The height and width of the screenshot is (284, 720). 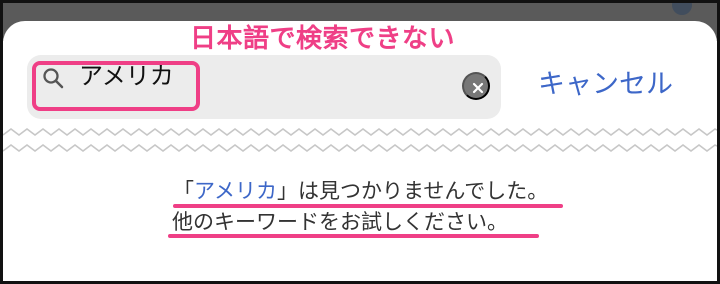 I want to click on search-input, so click(x=132, y=76).